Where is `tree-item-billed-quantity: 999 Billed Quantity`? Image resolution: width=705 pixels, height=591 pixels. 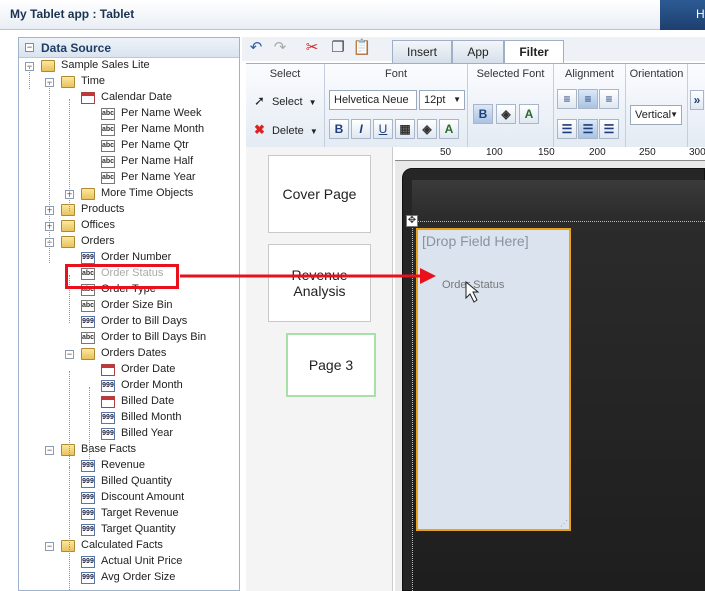
tree-item-billed-quantity: 999 Billed Quantity is located at coordinates (129, 483).